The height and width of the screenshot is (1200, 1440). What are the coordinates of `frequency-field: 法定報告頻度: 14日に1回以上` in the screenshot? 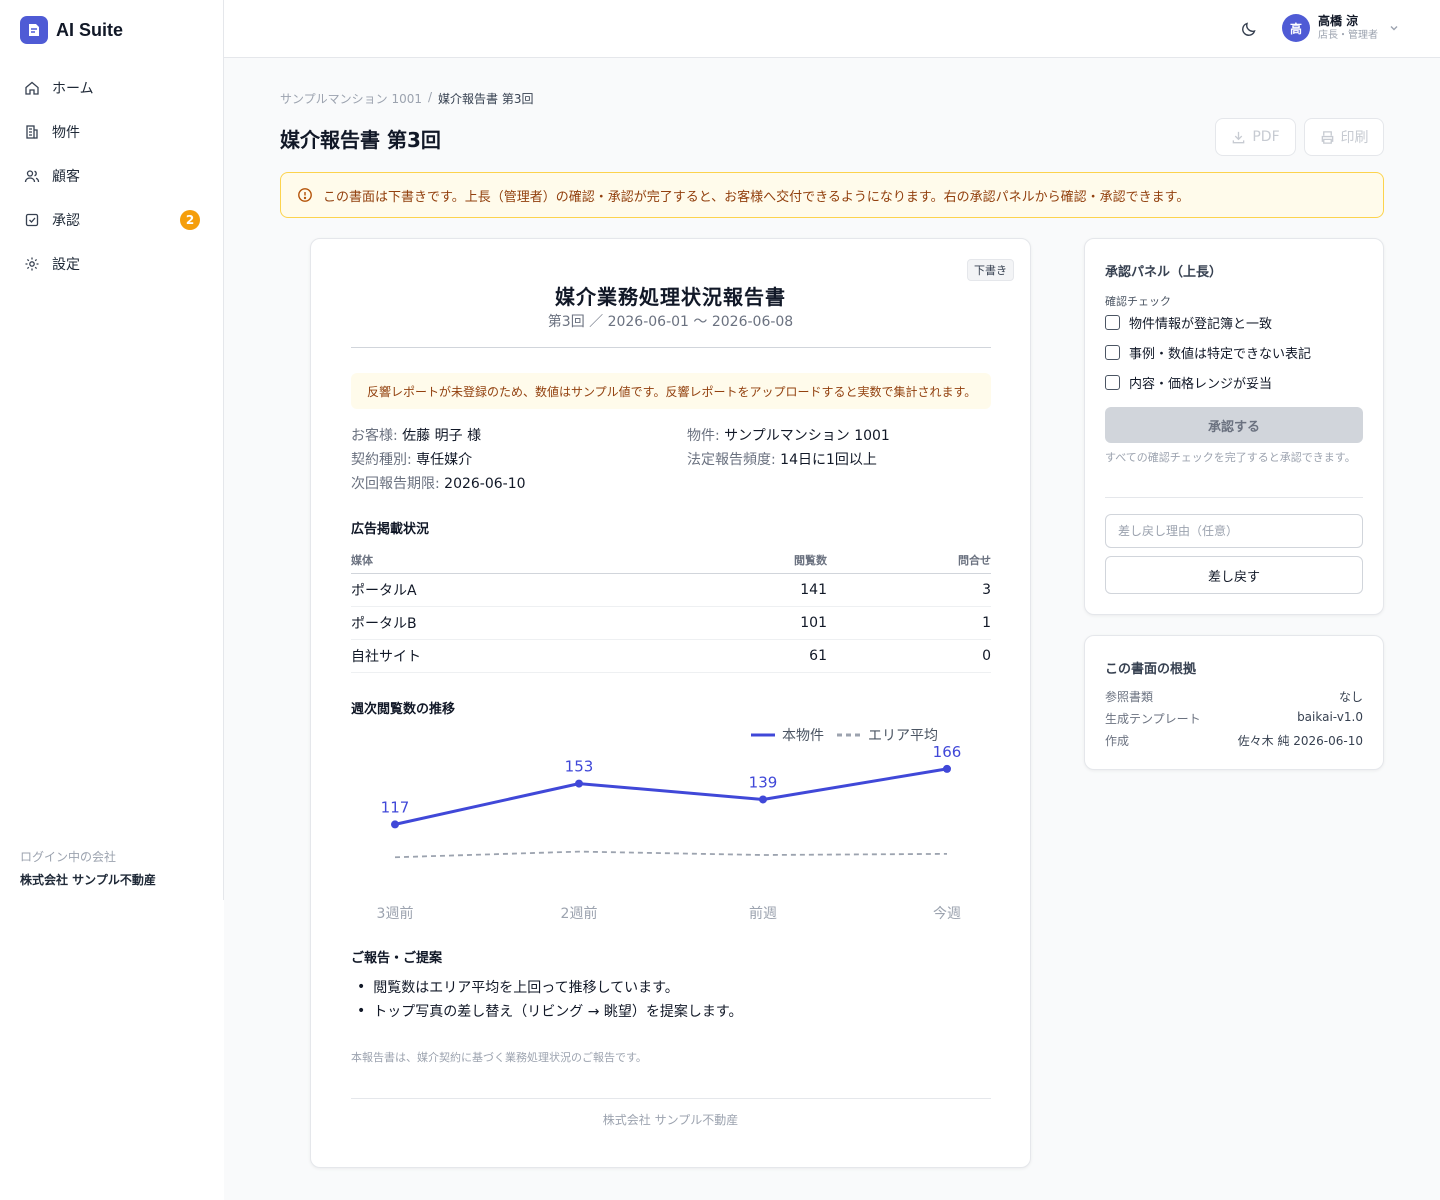 It's located at (782, 459).